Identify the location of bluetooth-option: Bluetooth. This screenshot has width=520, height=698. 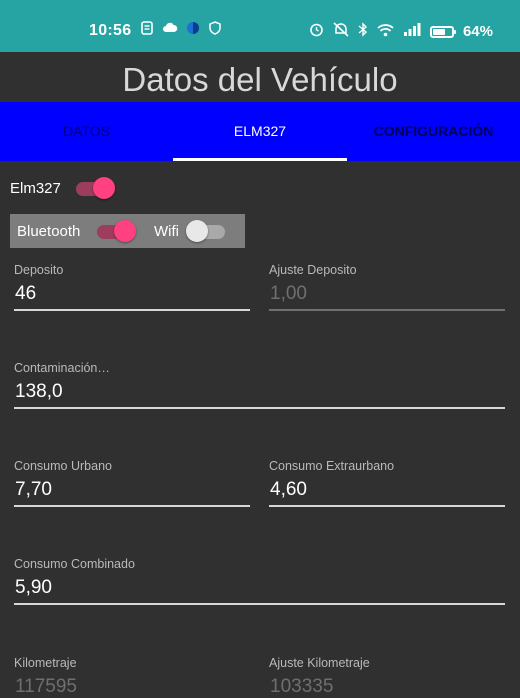
(77, 231).